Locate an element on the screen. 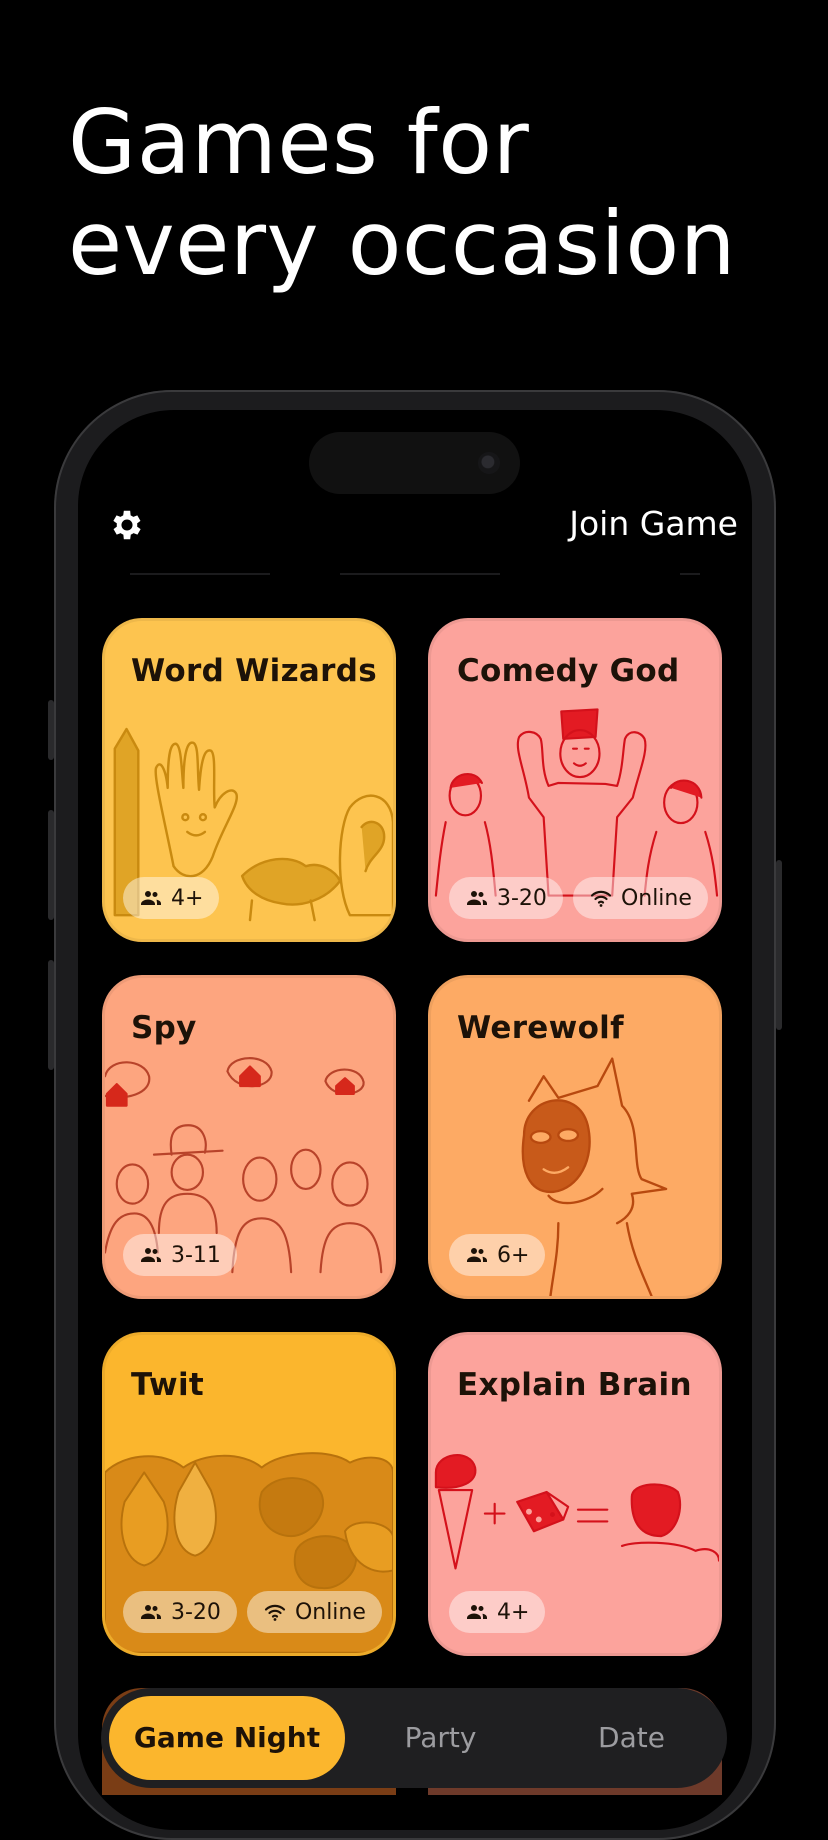  card-title: Word Wizards is located at coordinates (254, 671).